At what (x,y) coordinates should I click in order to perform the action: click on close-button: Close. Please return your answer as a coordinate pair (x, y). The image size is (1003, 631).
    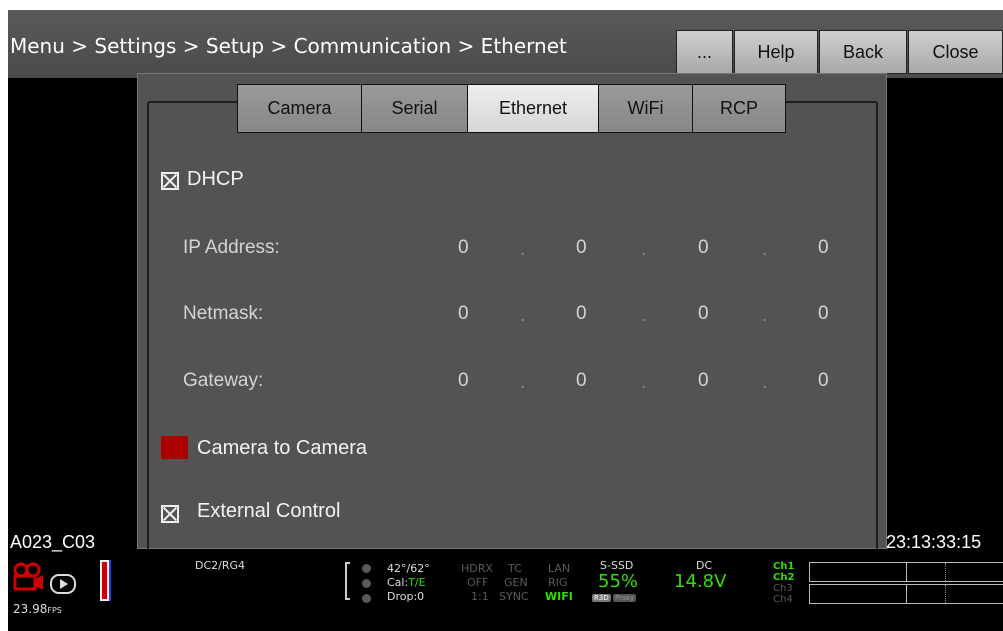
    Looking at the image, I should click on (955, 52).